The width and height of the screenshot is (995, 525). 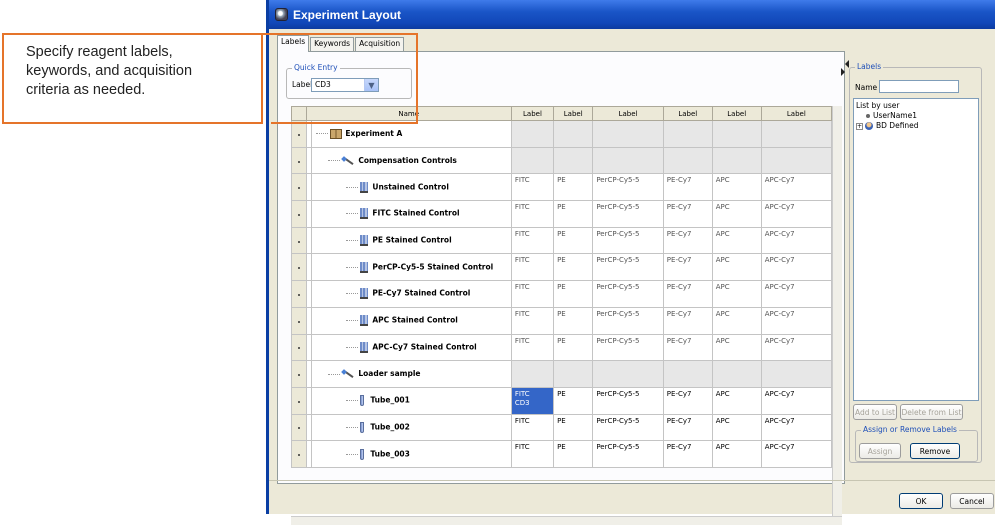 I want to click on tab-acquisition: Acquisition, so click(x=380, y=44).